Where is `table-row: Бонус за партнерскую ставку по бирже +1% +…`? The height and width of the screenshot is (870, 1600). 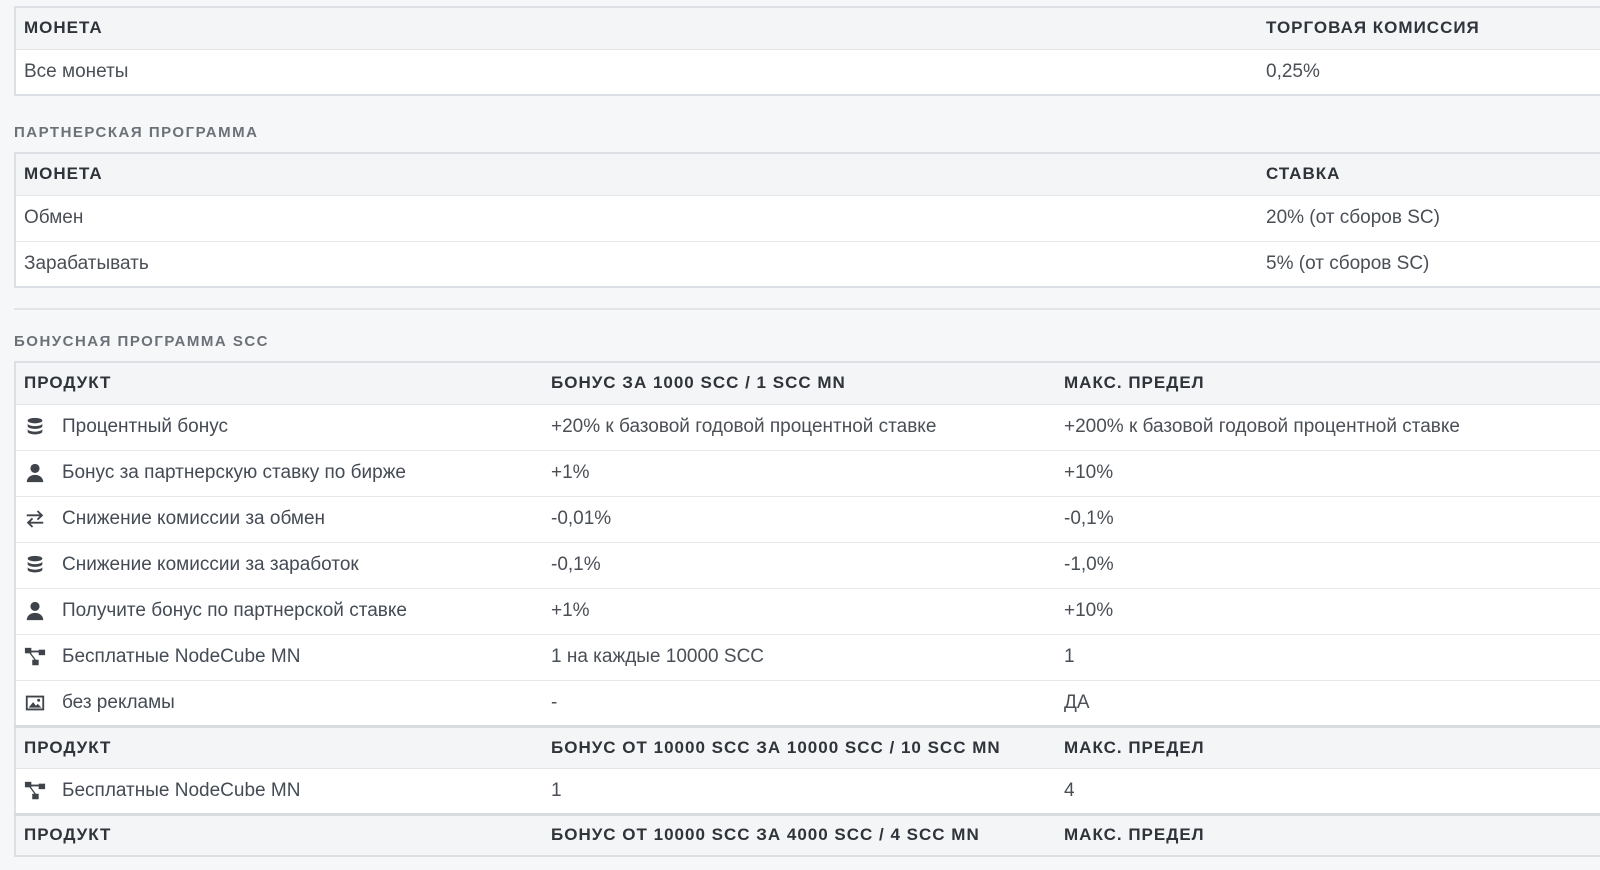 table-row: Бонус за партнерскую ставку по бирже +1% +… is located at coordinates (807, 472).